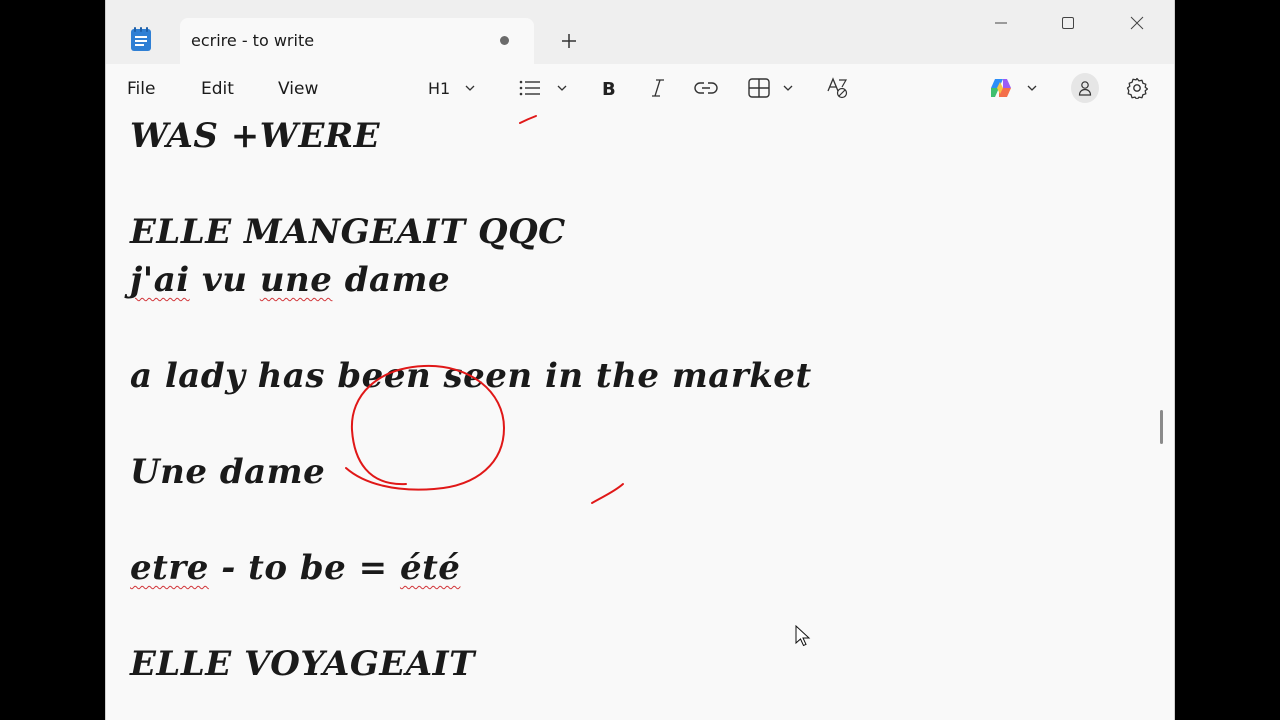  I want to click on plus-icon, so click(569, 41).